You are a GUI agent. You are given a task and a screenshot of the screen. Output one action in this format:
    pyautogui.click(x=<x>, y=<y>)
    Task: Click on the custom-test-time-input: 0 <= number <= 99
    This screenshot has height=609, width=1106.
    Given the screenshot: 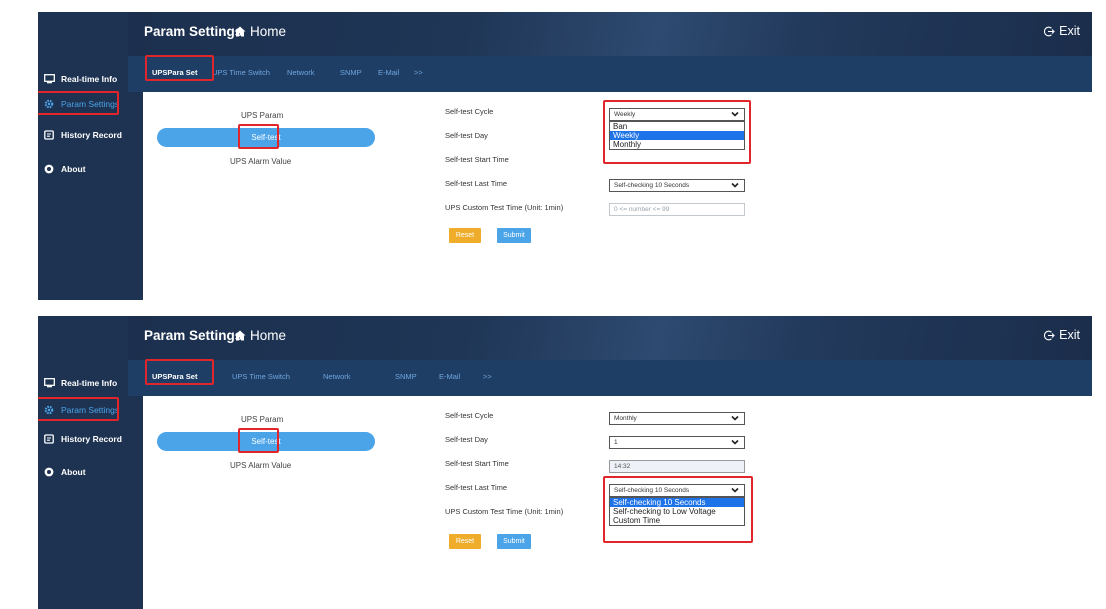 What is the action you would take?
    pyautogui.click(x=677, y=209)
    